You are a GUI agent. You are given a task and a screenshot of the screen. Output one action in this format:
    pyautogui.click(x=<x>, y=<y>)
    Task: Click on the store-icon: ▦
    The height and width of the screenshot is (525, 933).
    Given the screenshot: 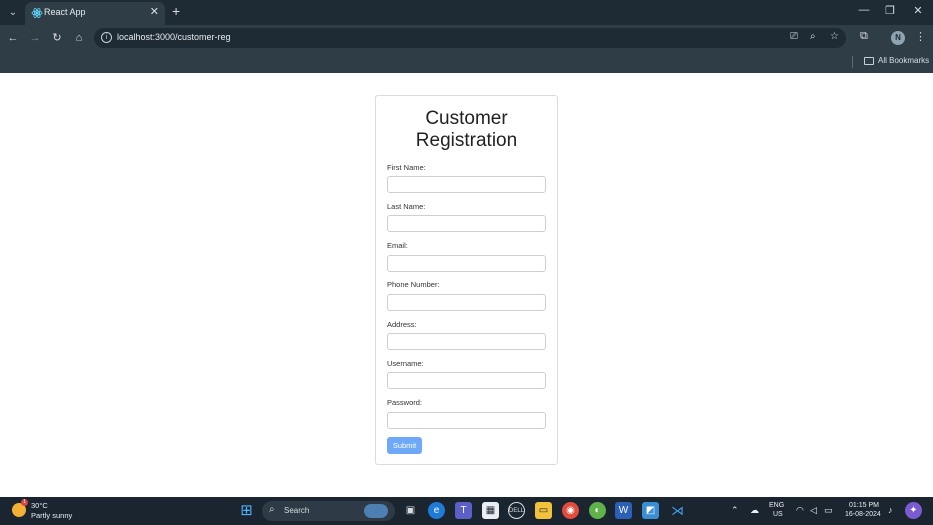 What is the action you would take?
    pyautogui.click(x=490, y=510)
    